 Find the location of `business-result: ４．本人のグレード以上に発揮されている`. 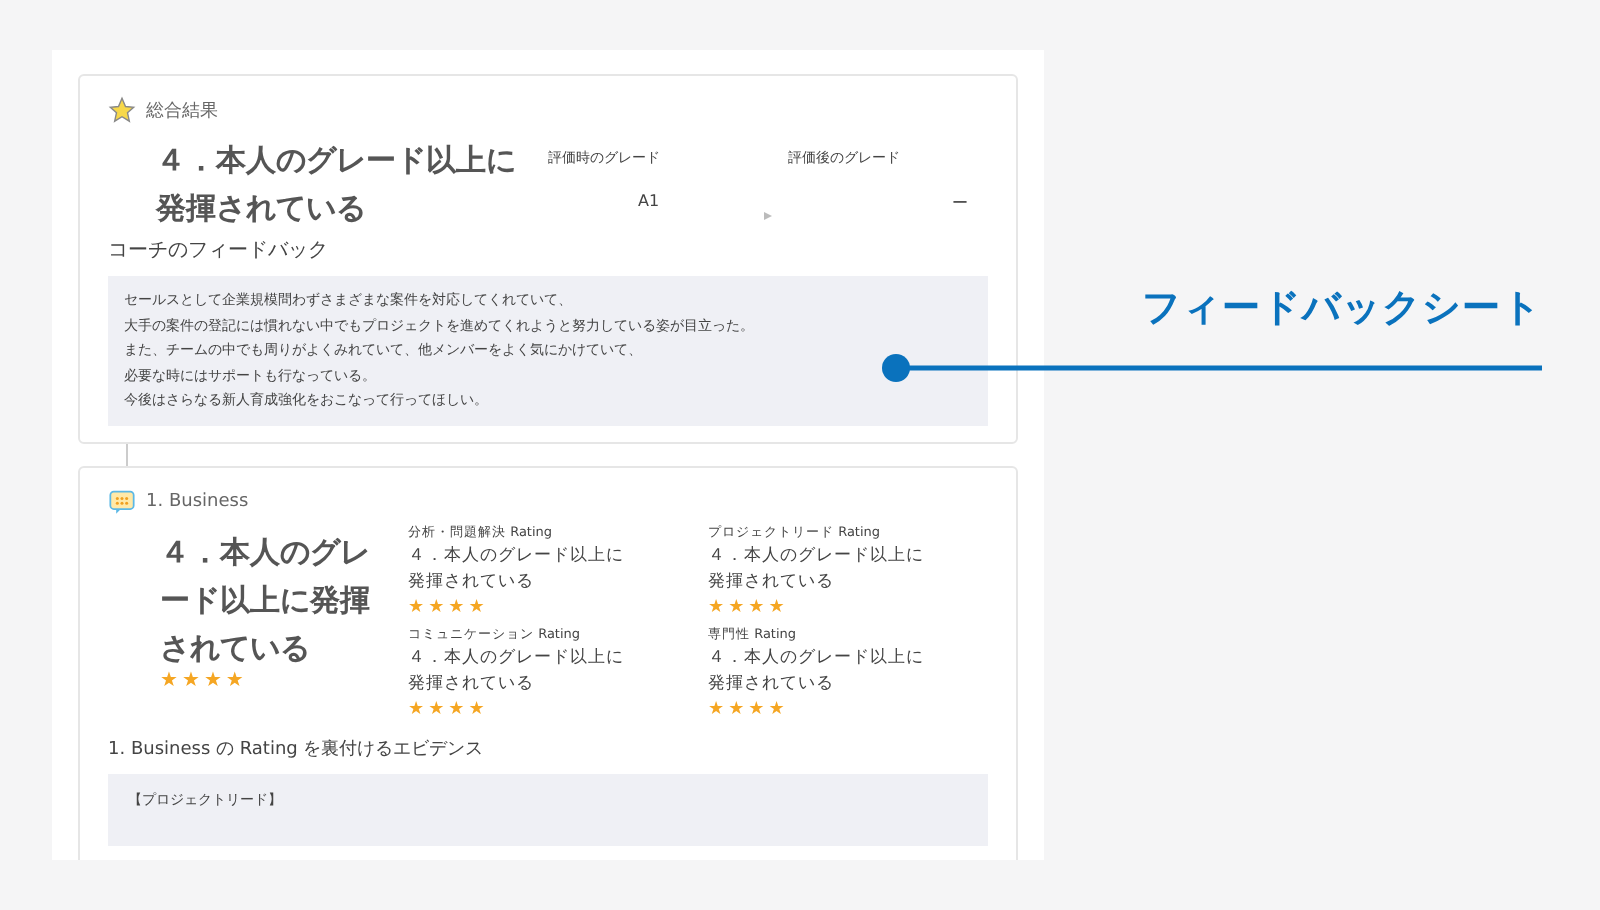

business-result: ４．本人のグレード以上に発揮されている is located at coordinates (266, 600).